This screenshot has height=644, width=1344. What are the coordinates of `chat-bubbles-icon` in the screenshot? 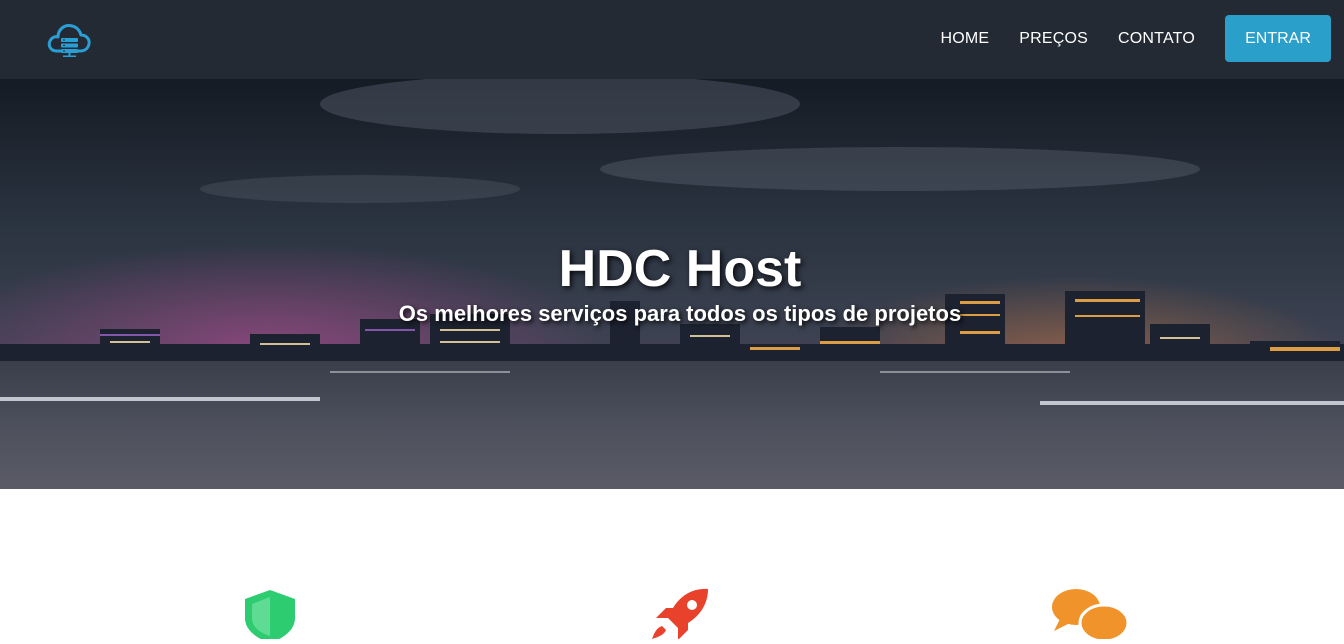 It's located at (1090, 615).